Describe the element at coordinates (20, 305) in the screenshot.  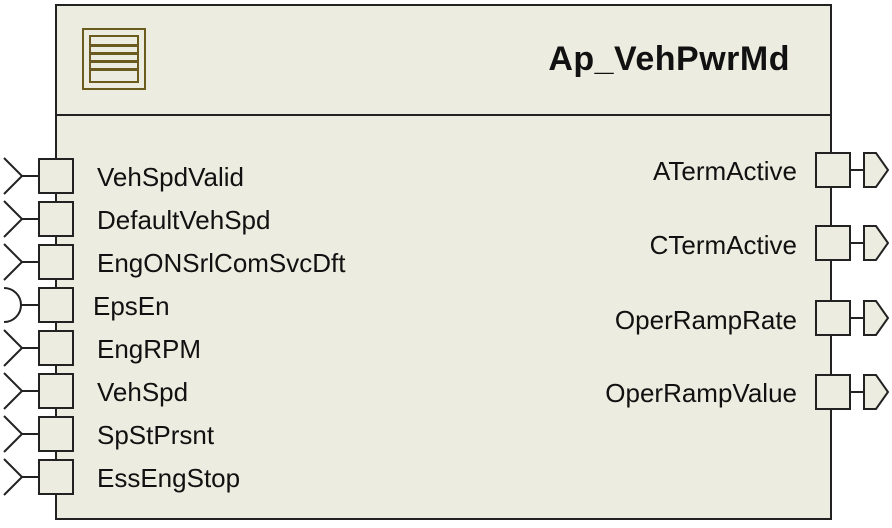
I see `client-port-icon` at that location.